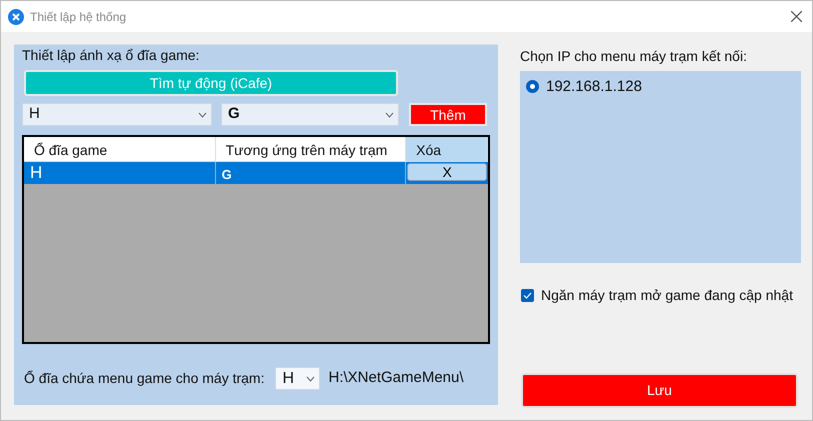  What do you see at coordinates (447, 172) in the screenshot?
I see `delete-button: X` at bounding box center [447, 172].